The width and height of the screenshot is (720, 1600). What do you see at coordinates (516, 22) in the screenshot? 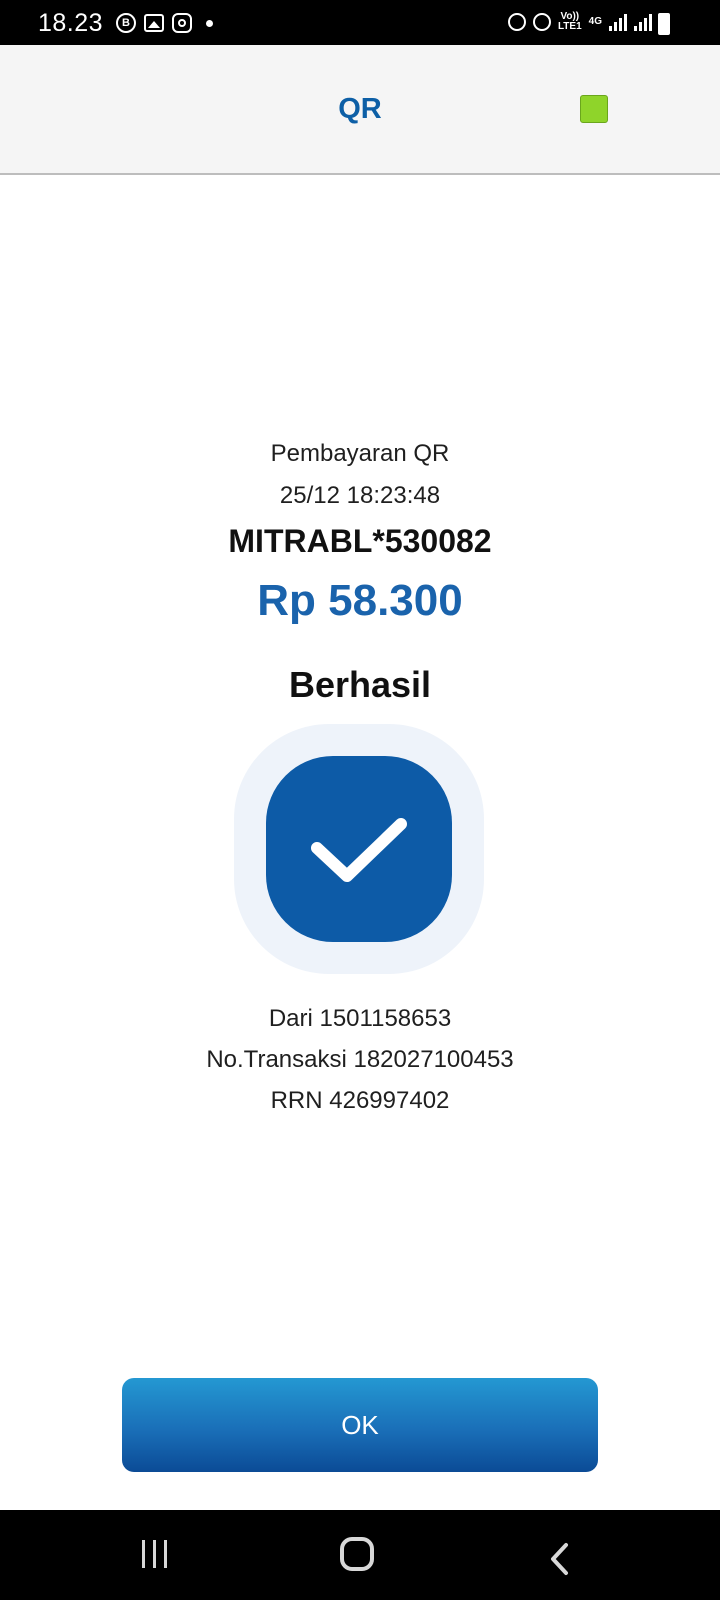
I see `data-saver-icon` at bounding box center [516, 22].